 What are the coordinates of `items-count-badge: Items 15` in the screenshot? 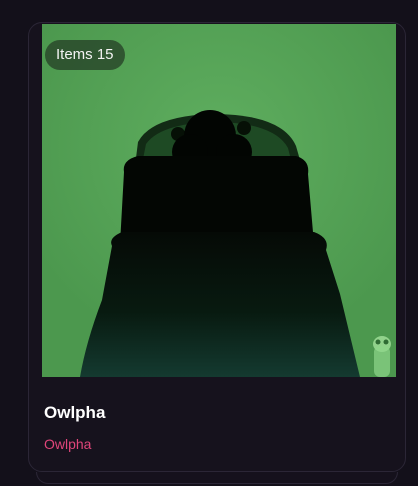 It's located at (85, 55).